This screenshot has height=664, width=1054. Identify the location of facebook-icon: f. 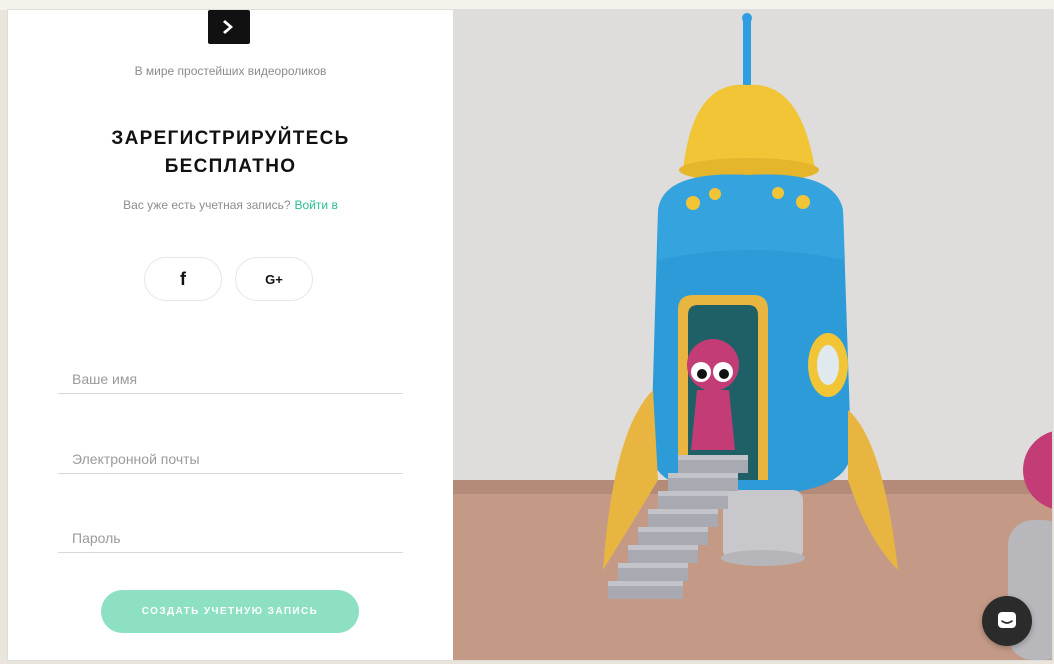
(183, 278).